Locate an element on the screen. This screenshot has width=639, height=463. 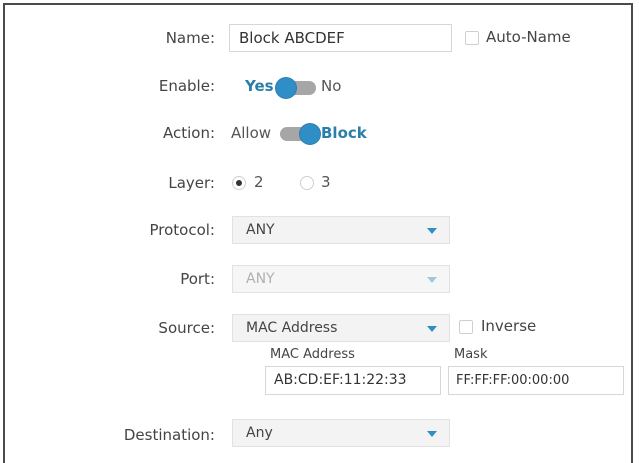
source-value: MAC Address is located at coordinates (292, 328).